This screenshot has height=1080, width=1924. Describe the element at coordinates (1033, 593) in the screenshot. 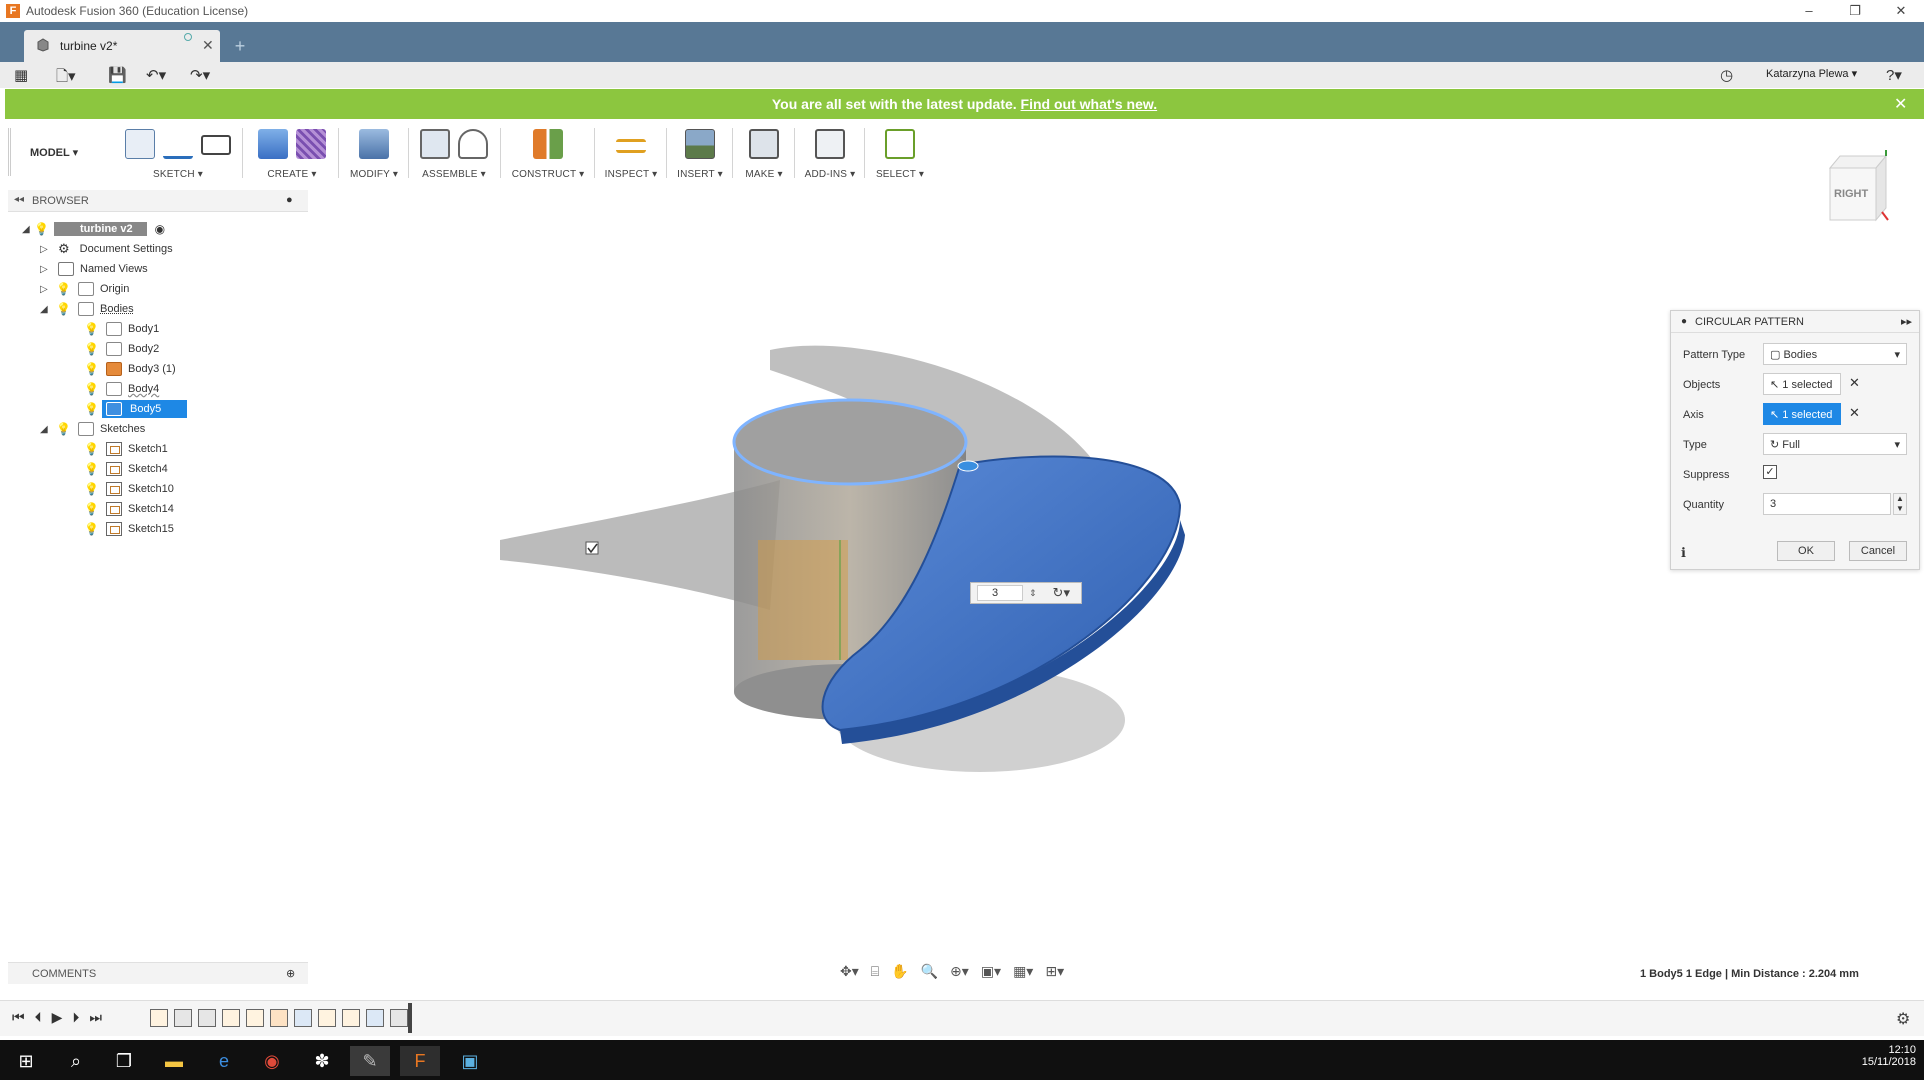

I see `stepper-icon: ⇕` at that location.